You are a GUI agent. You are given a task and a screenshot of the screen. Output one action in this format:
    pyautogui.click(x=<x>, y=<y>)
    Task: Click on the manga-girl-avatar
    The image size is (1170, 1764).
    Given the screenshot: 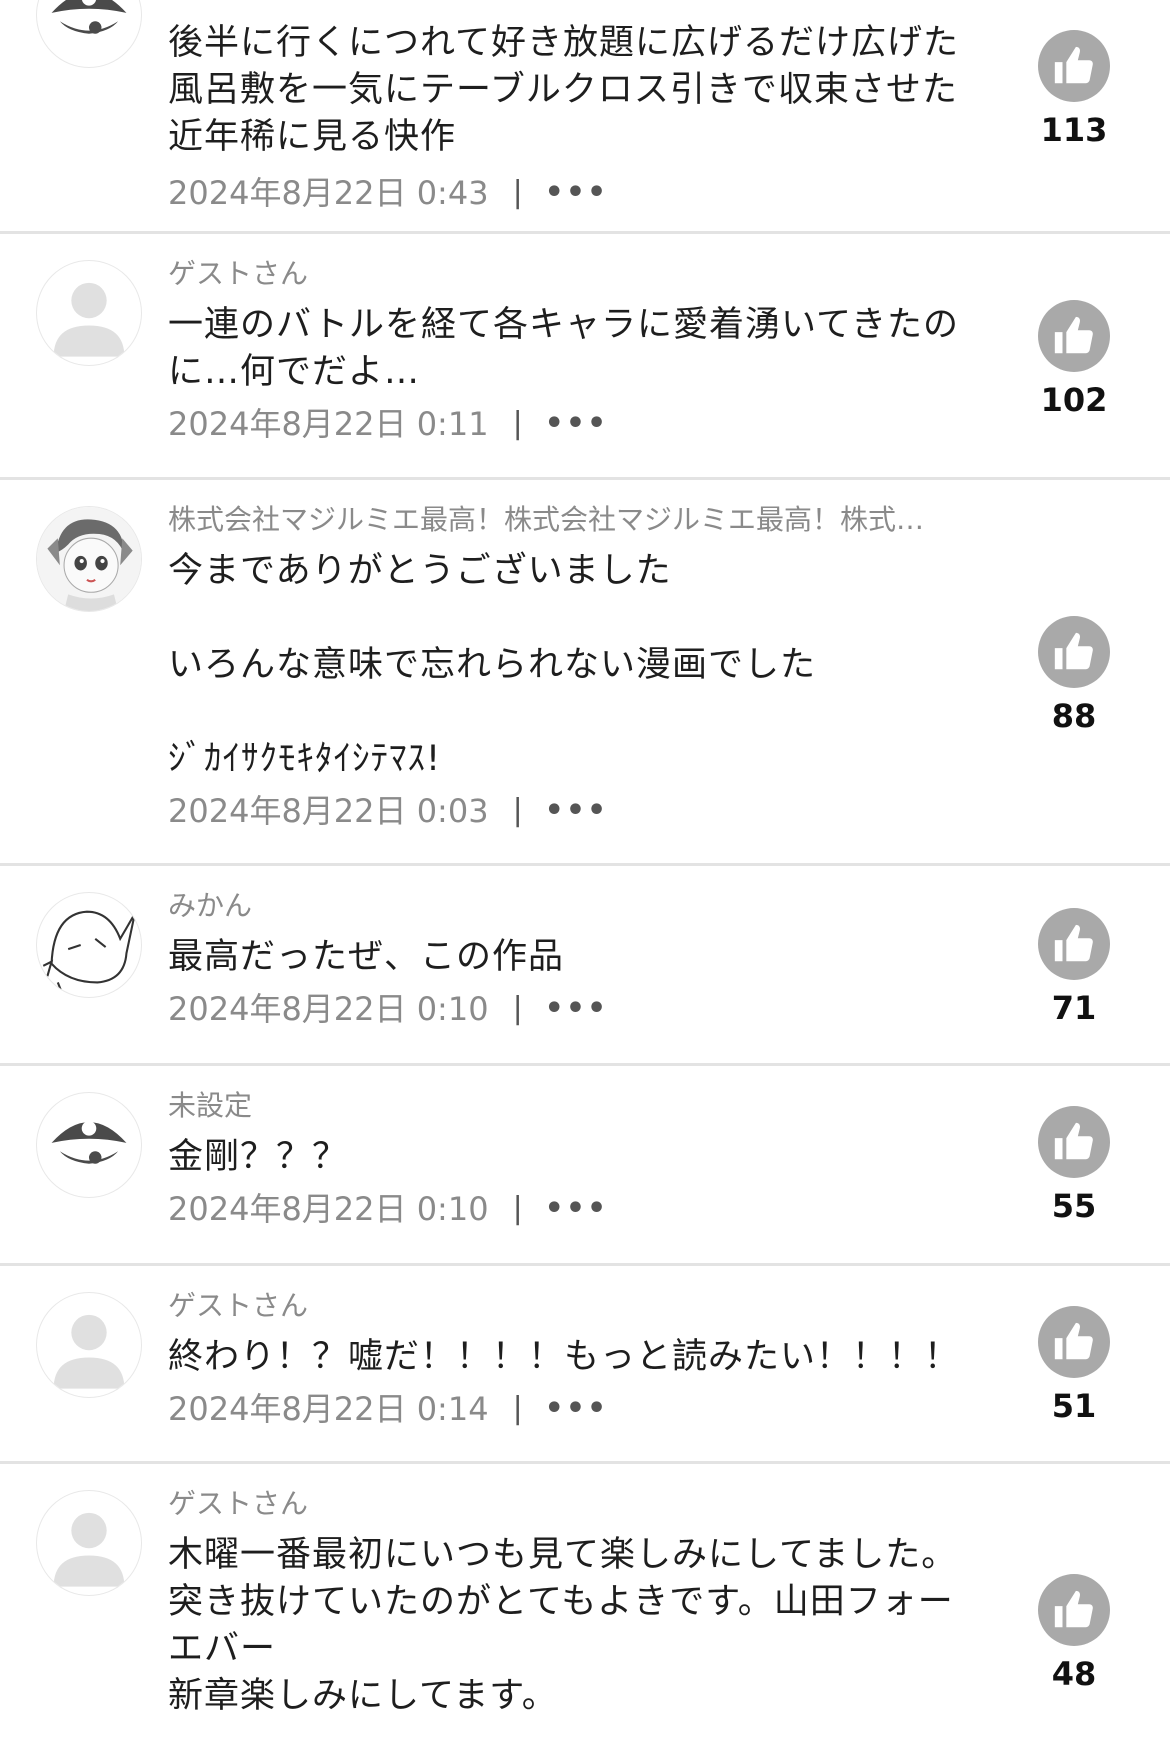 What is the action you would take?
    pyautogui.click(x=89, y=559)
    